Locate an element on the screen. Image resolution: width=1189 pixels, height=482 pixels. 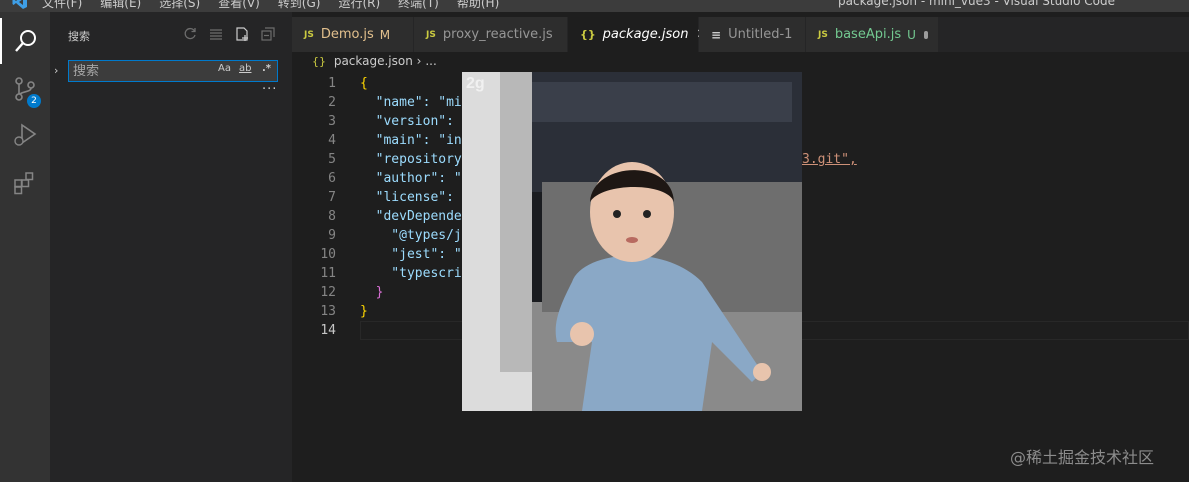
code-text: "@types/j is located at coordinates (411, 235).